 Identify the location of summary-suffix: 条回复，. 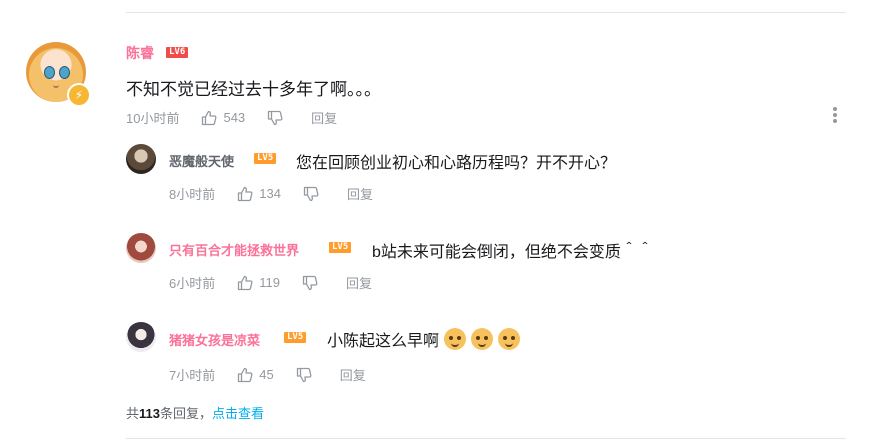
(186, 413).